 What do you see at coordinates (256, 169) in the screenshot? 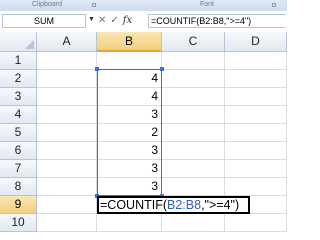
I see `cell-d7` at bounding box center [256, 169].